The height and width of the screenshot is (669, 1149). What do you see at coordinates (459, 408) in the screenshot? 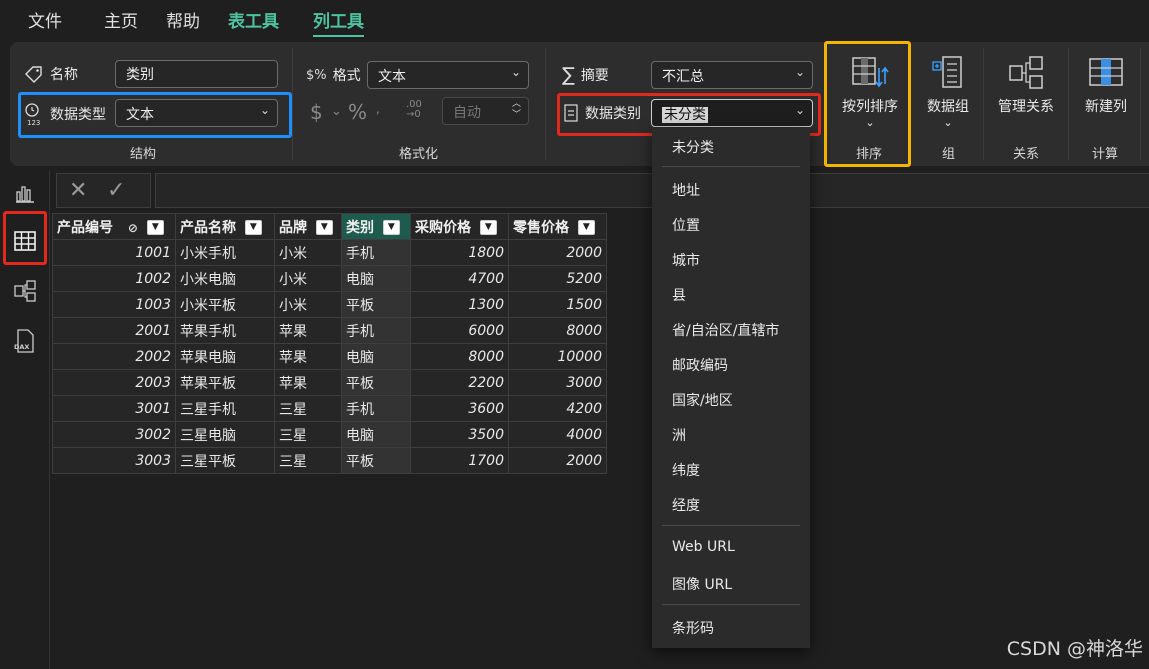
I see `table-cell: 3600` at bounding box center [459, 408].